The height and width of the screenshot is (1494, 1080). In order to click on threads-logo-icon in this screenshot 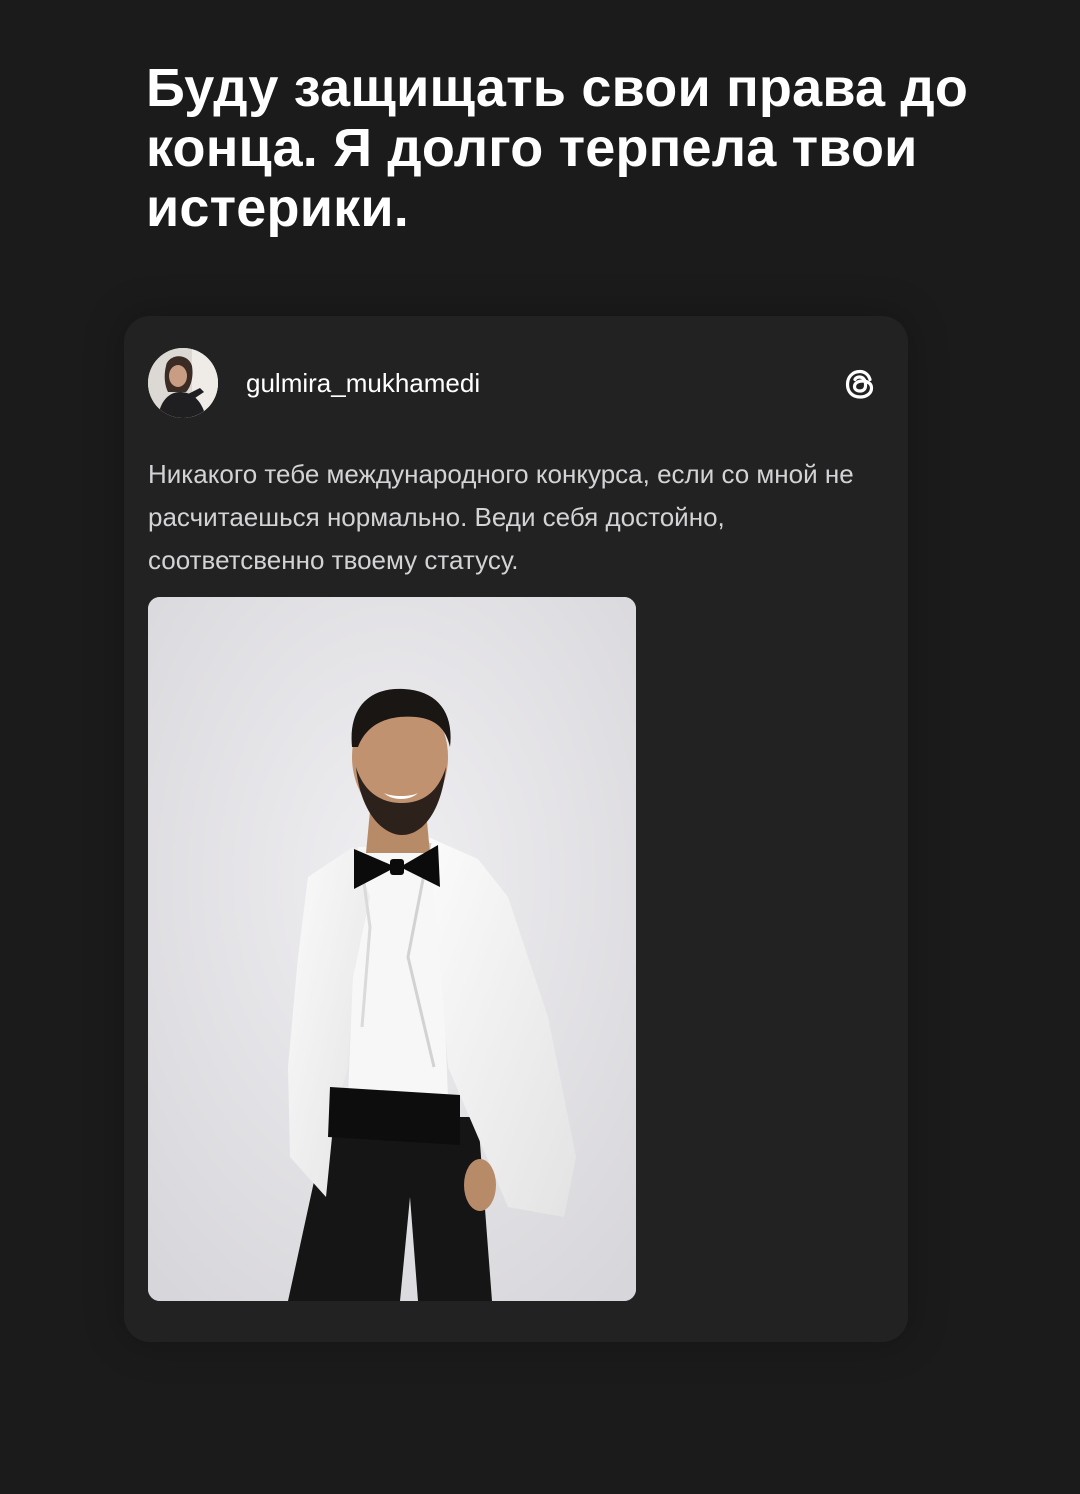, I will do `click(860, 384)`.